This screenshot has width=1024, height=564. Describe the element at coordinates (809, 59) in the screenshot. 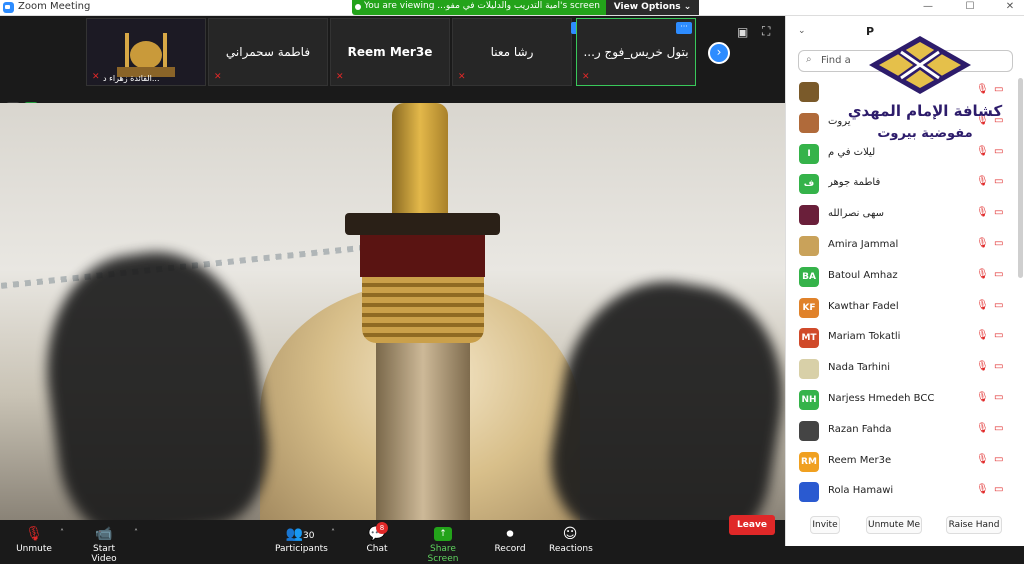

I see `search-icon: ⌕` at that location.